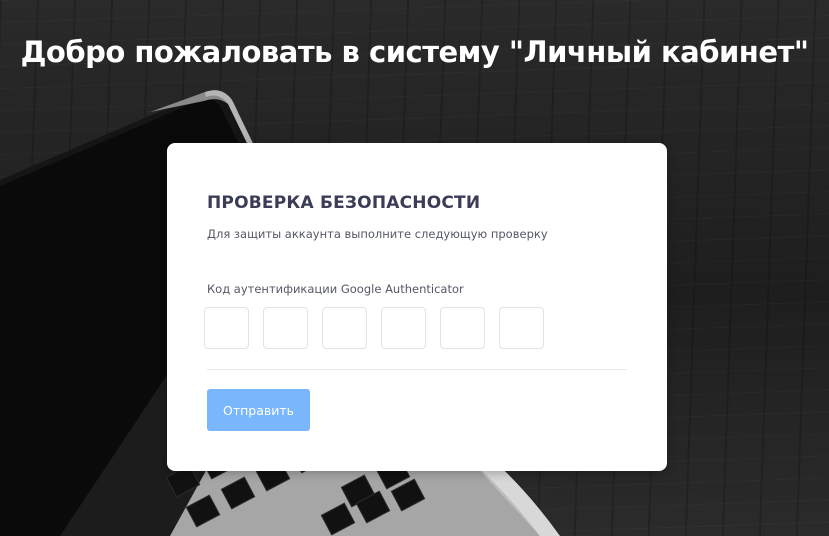  What do you see at coordinates (374, 328) in the screenshot?
I see `code-inputs` at bounding box center [374, 328].